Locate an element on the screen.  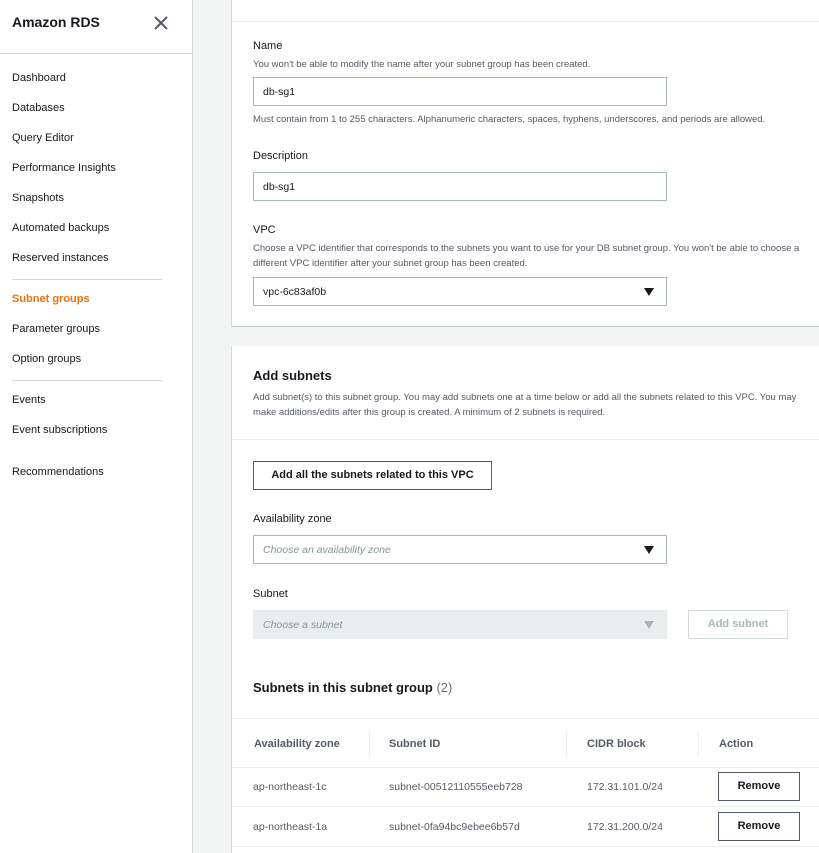
cell-availability-zone: ap-northeast-1c is located at coordinates (290, 787).